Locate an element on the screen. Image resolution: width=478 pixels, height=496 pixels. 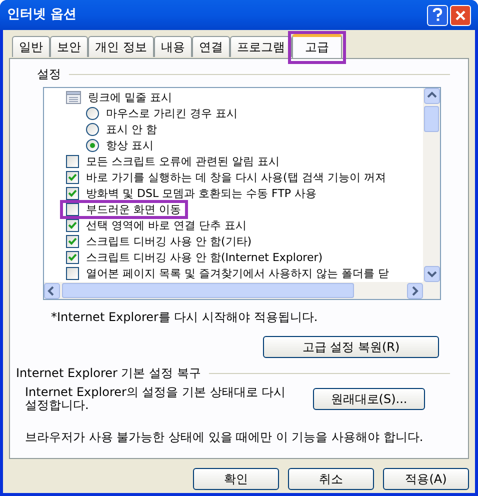
help-button is located at coordinates (437, 15).